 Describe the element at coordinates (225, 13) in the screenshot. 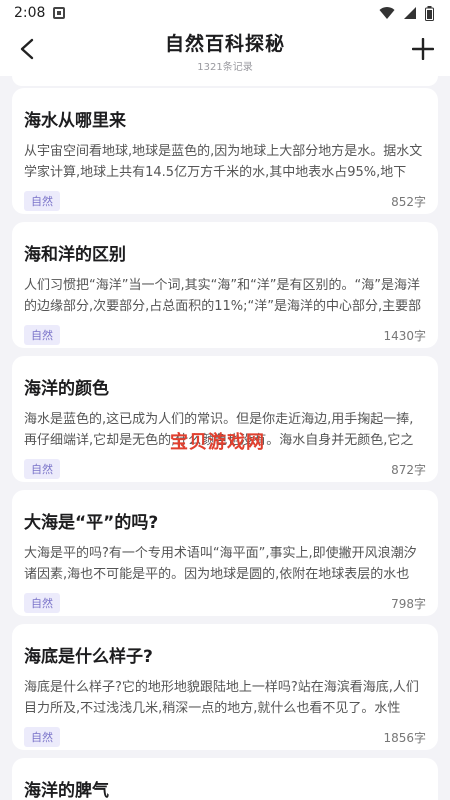

I see `status-bar: 2:08` at that location.